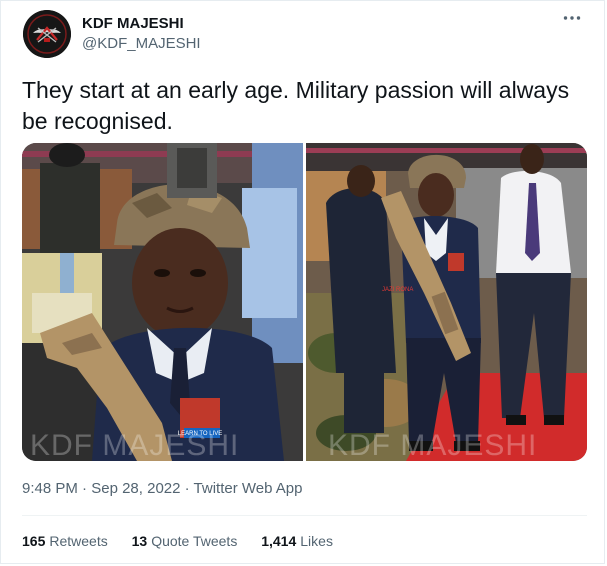 Image resolution: width=607 pixels, height=566 pixels. What do you see at coordinates (397, 290) in the screenshot?
I see `badge-text-right: JAZI RONA` at bounding box center [397, 290].